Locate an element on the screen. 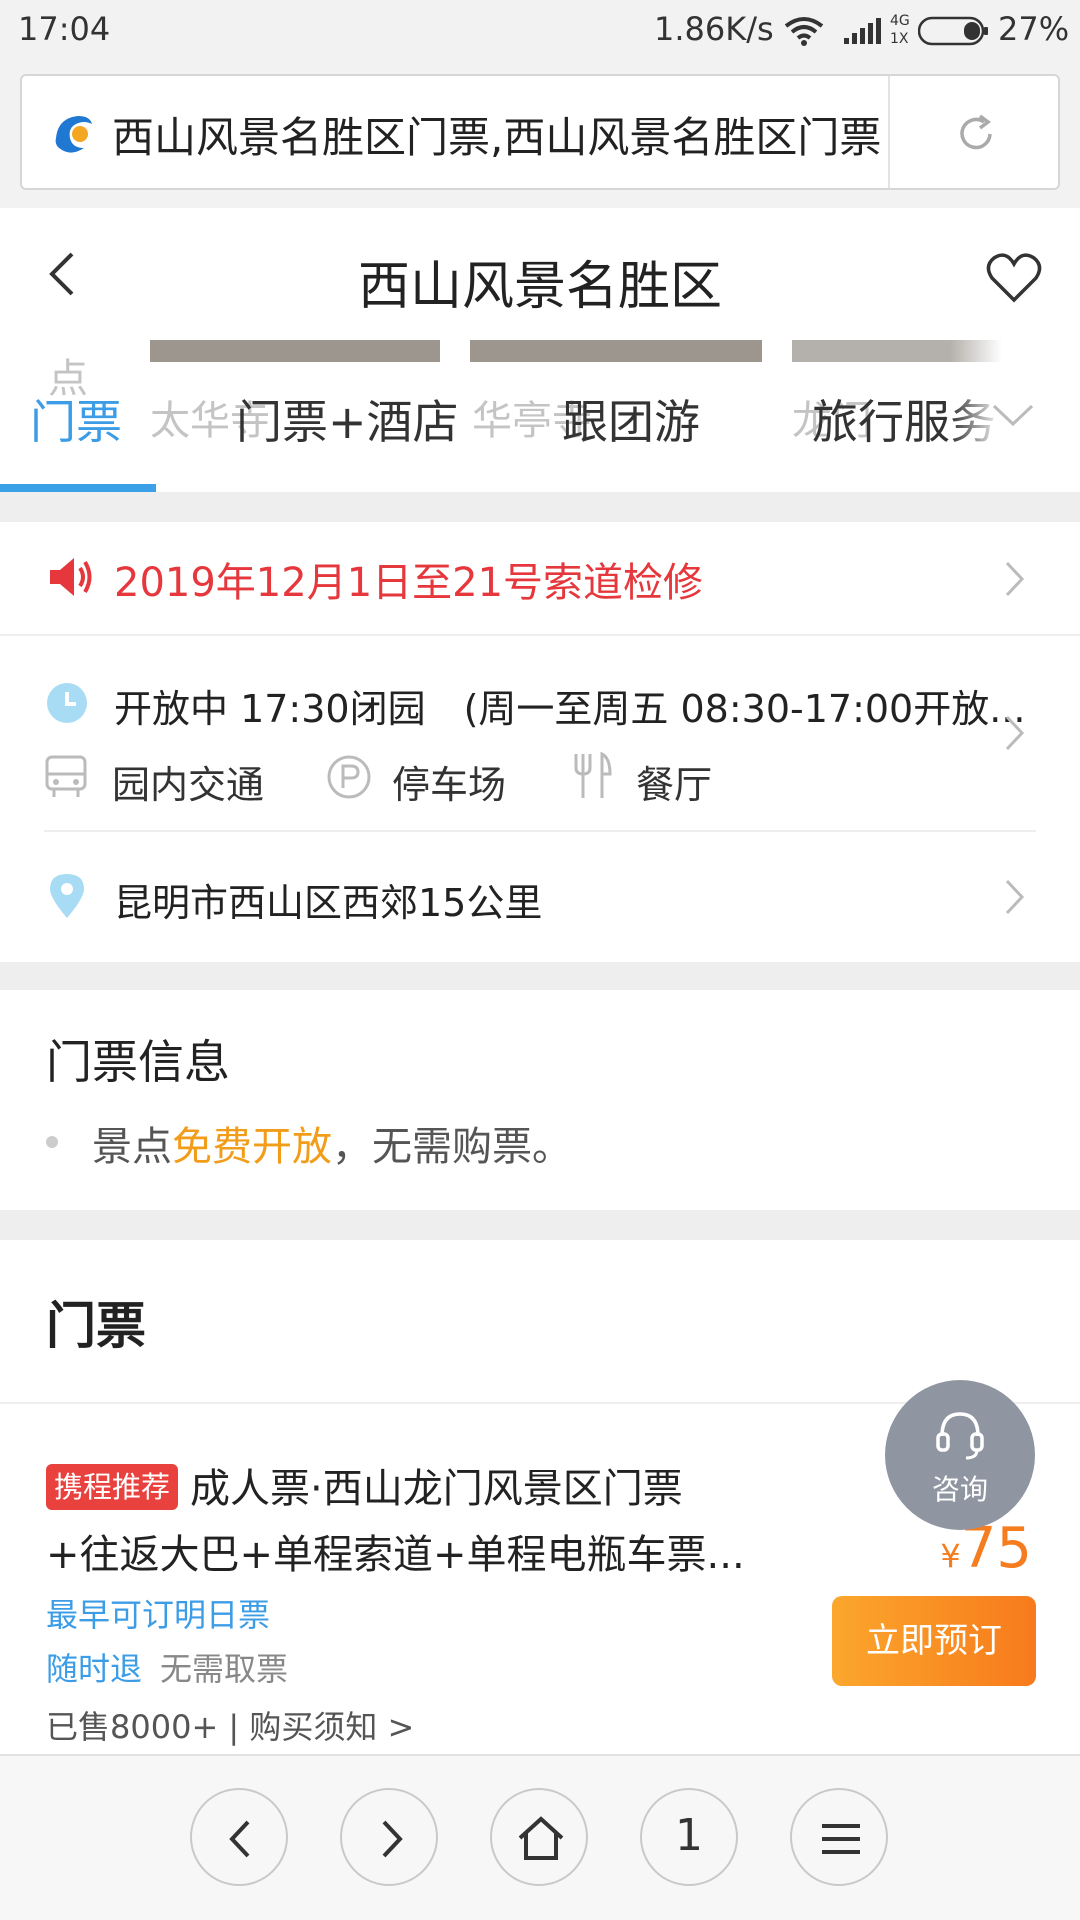 The height and width of the screenshot is (1920, 1080). bus-icon is located at coordinates (66, 776).